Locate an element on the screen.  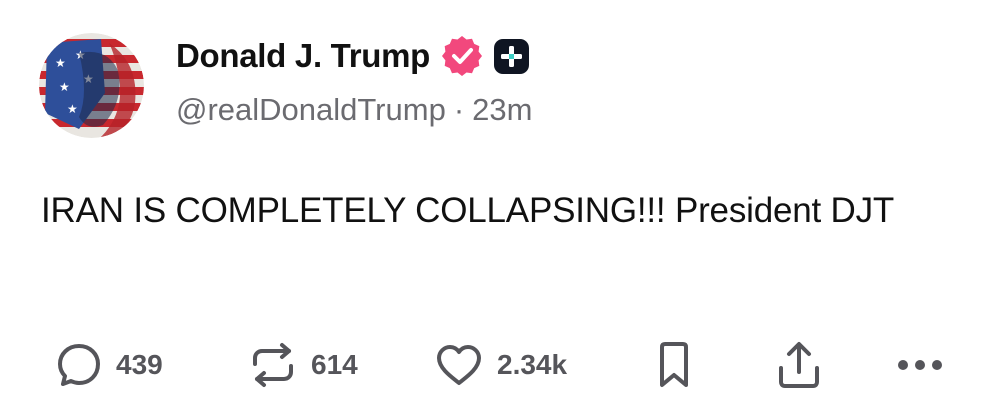
reply-count: 439 is located at coordinates (139, 364).